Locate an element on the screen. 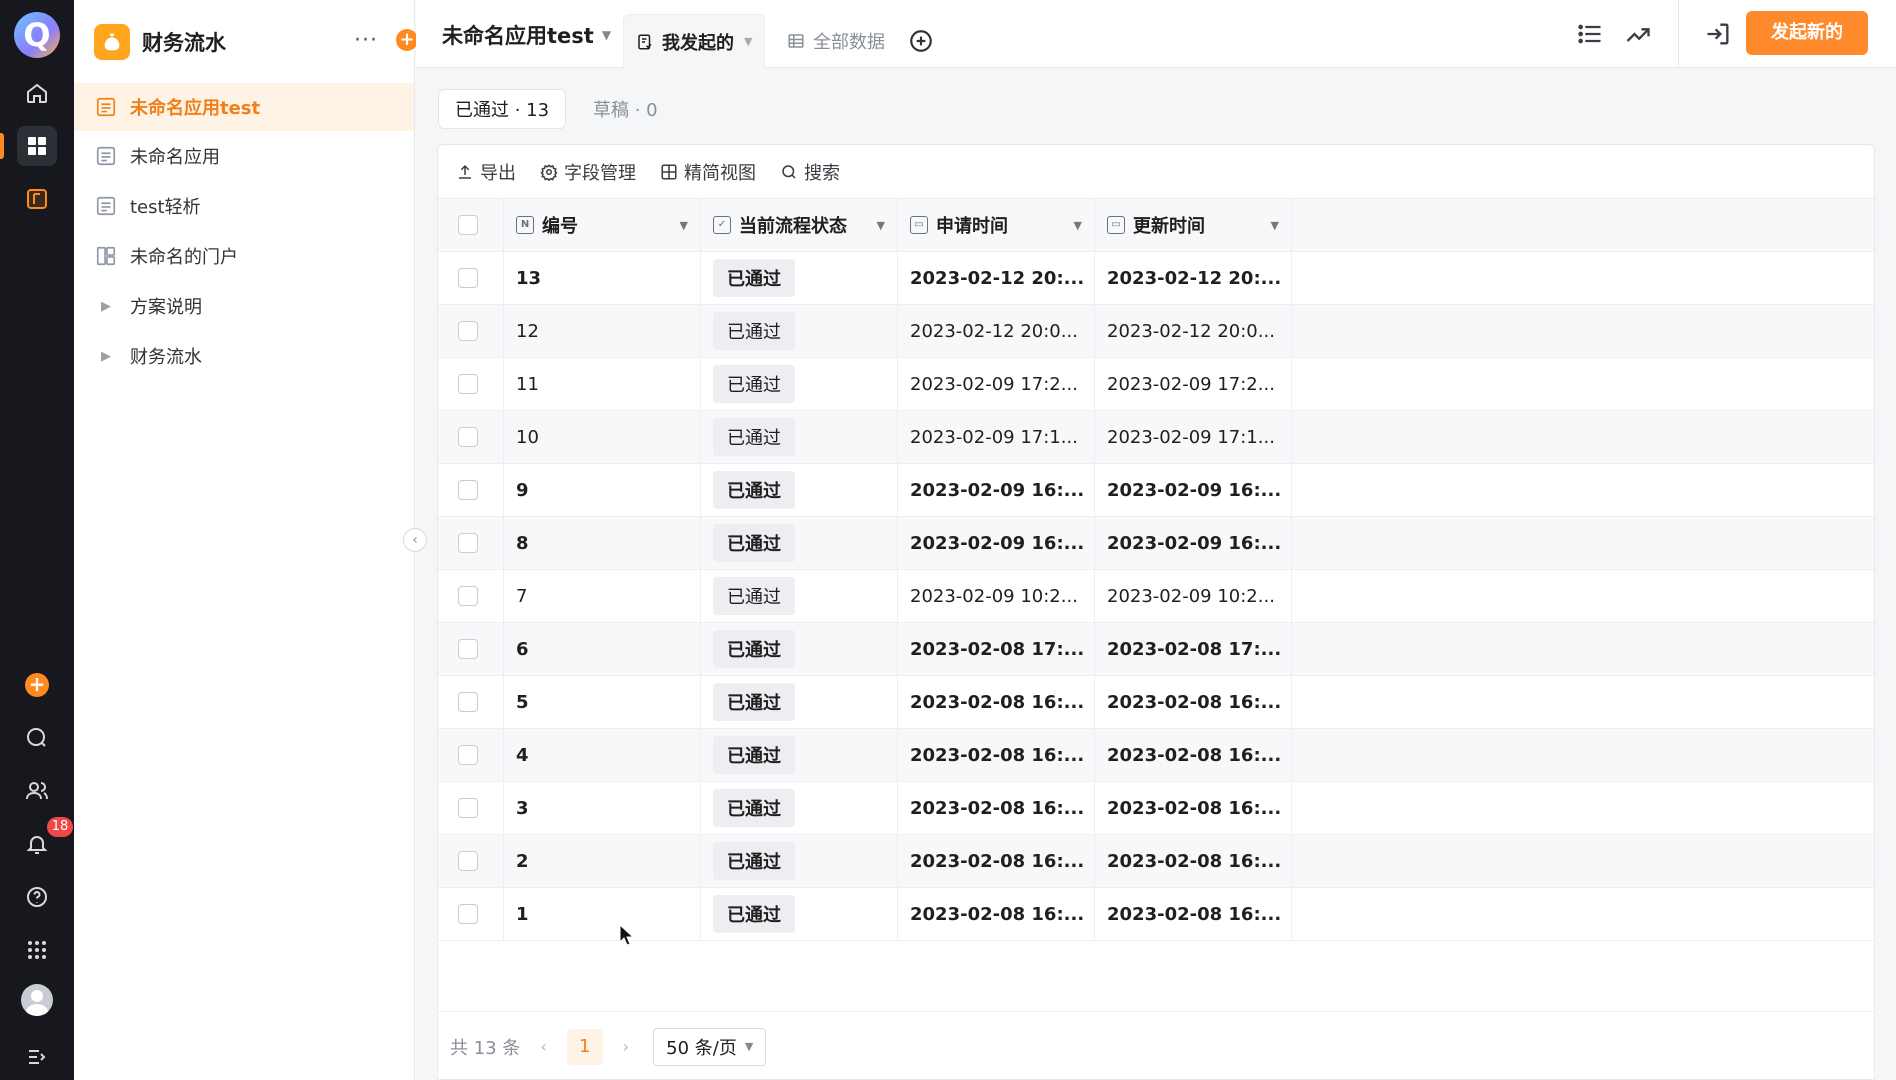  collapse-sidebar-button: ‹ is located at coordinates (415, 540).